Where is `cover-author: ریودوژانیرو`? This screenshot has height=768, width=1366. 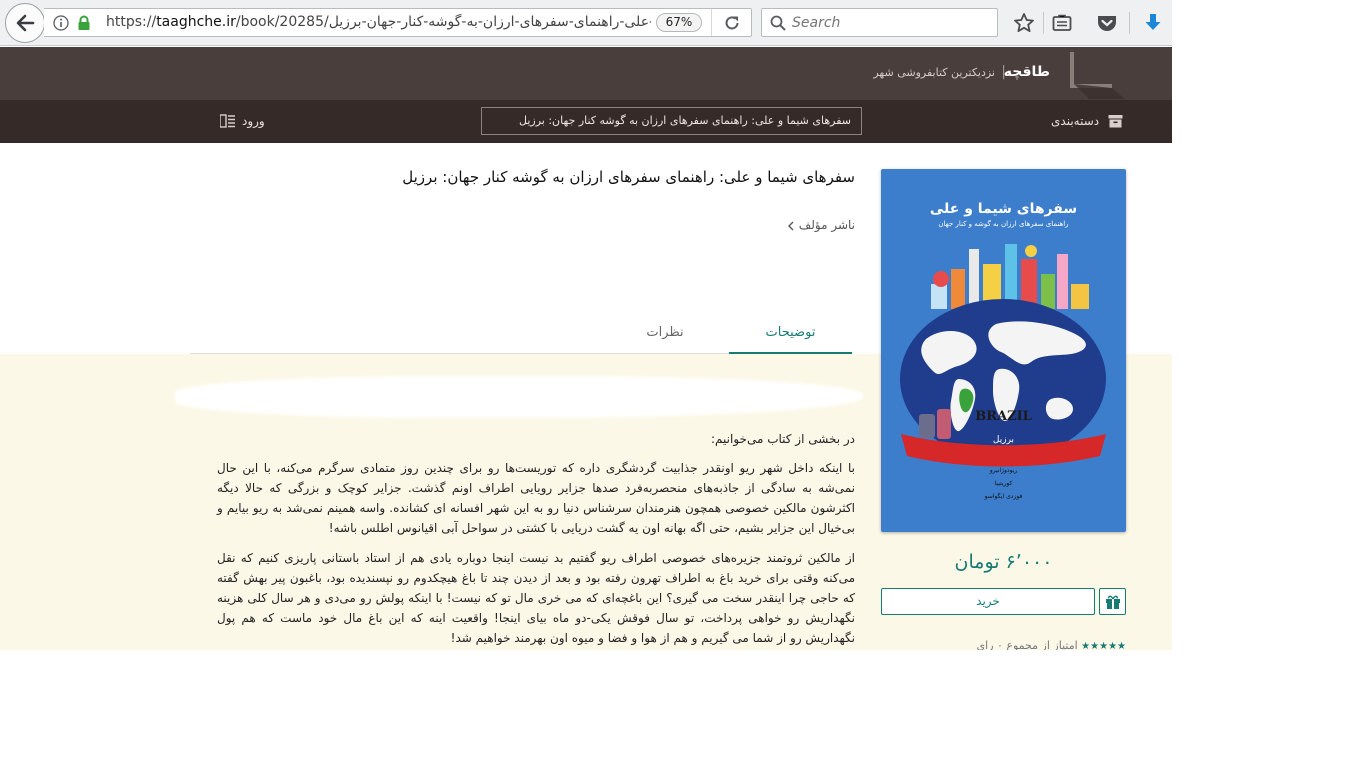
cover-author: ریودوژانیرو is located at coordinates (1003, 470).